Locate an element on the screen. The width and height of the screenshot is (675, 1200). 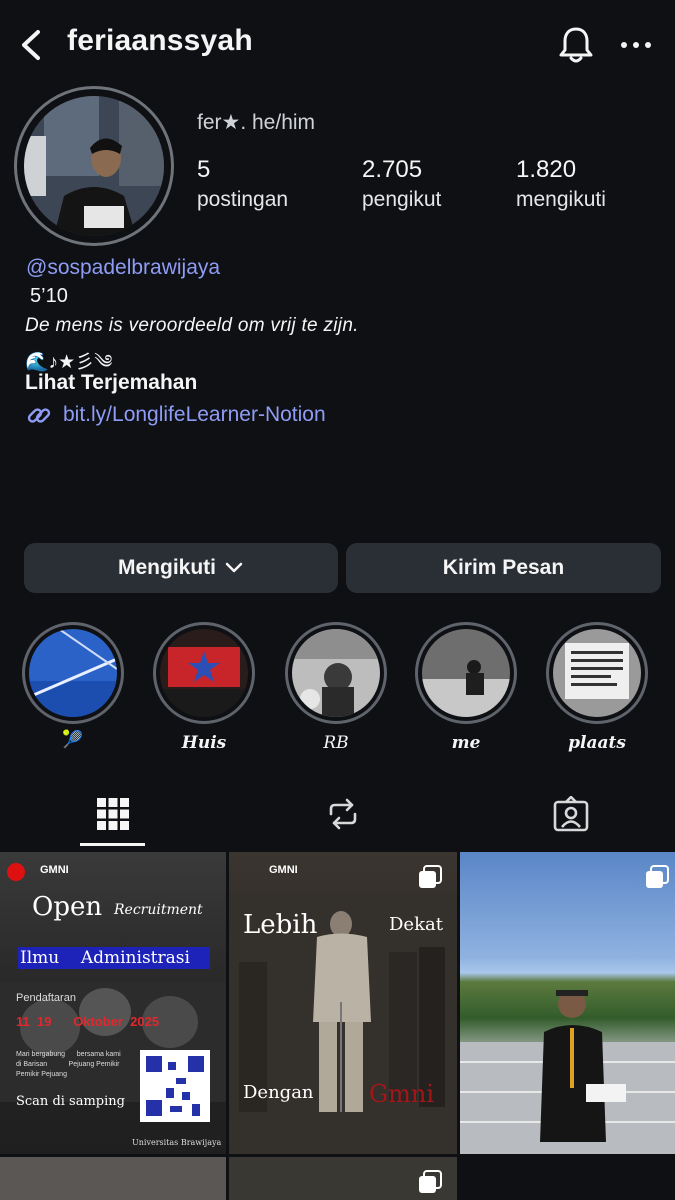
bio-external-link: bit.ly/LonglifeLearner-Notion is located at coordinates (175, 415).